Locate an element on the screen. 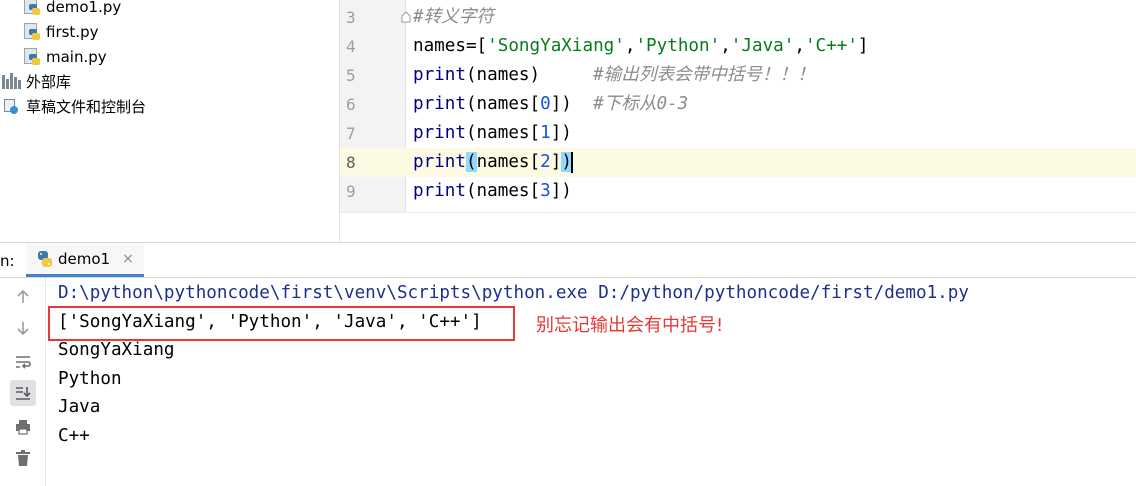 This screenshot has width=1136, height=486. code-text: print(names) #输出列表会带中括号！！！ is located at coordinates (614, 75).